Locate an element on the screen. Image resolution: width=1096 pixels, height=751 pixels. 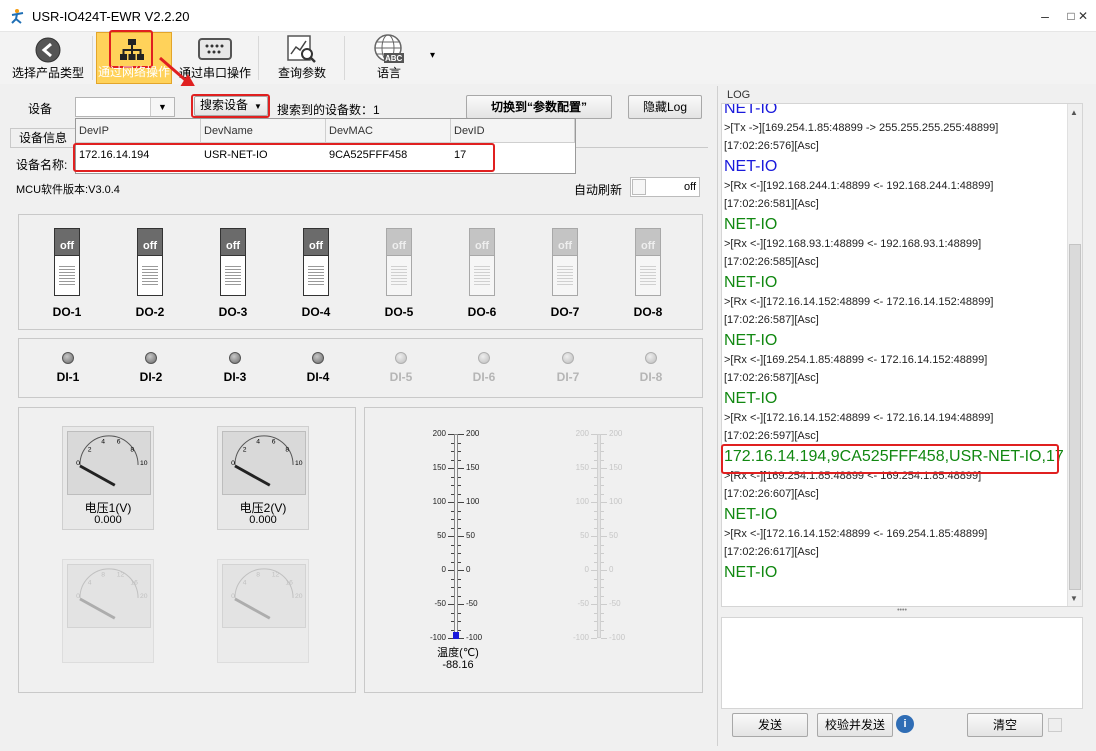
send-button: 发送 is located at coordinates (770, 725).